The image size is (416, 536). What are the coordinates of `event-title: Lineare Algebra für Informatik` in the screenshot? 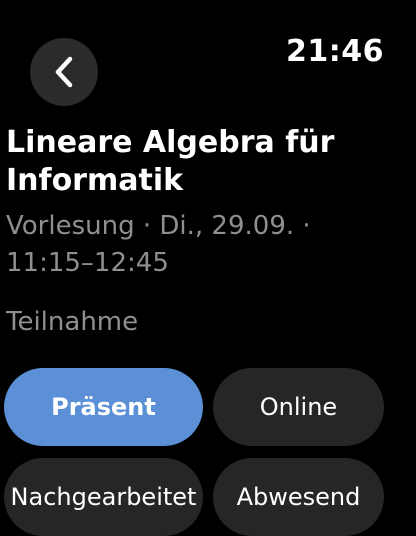 It's located at (170, 161).